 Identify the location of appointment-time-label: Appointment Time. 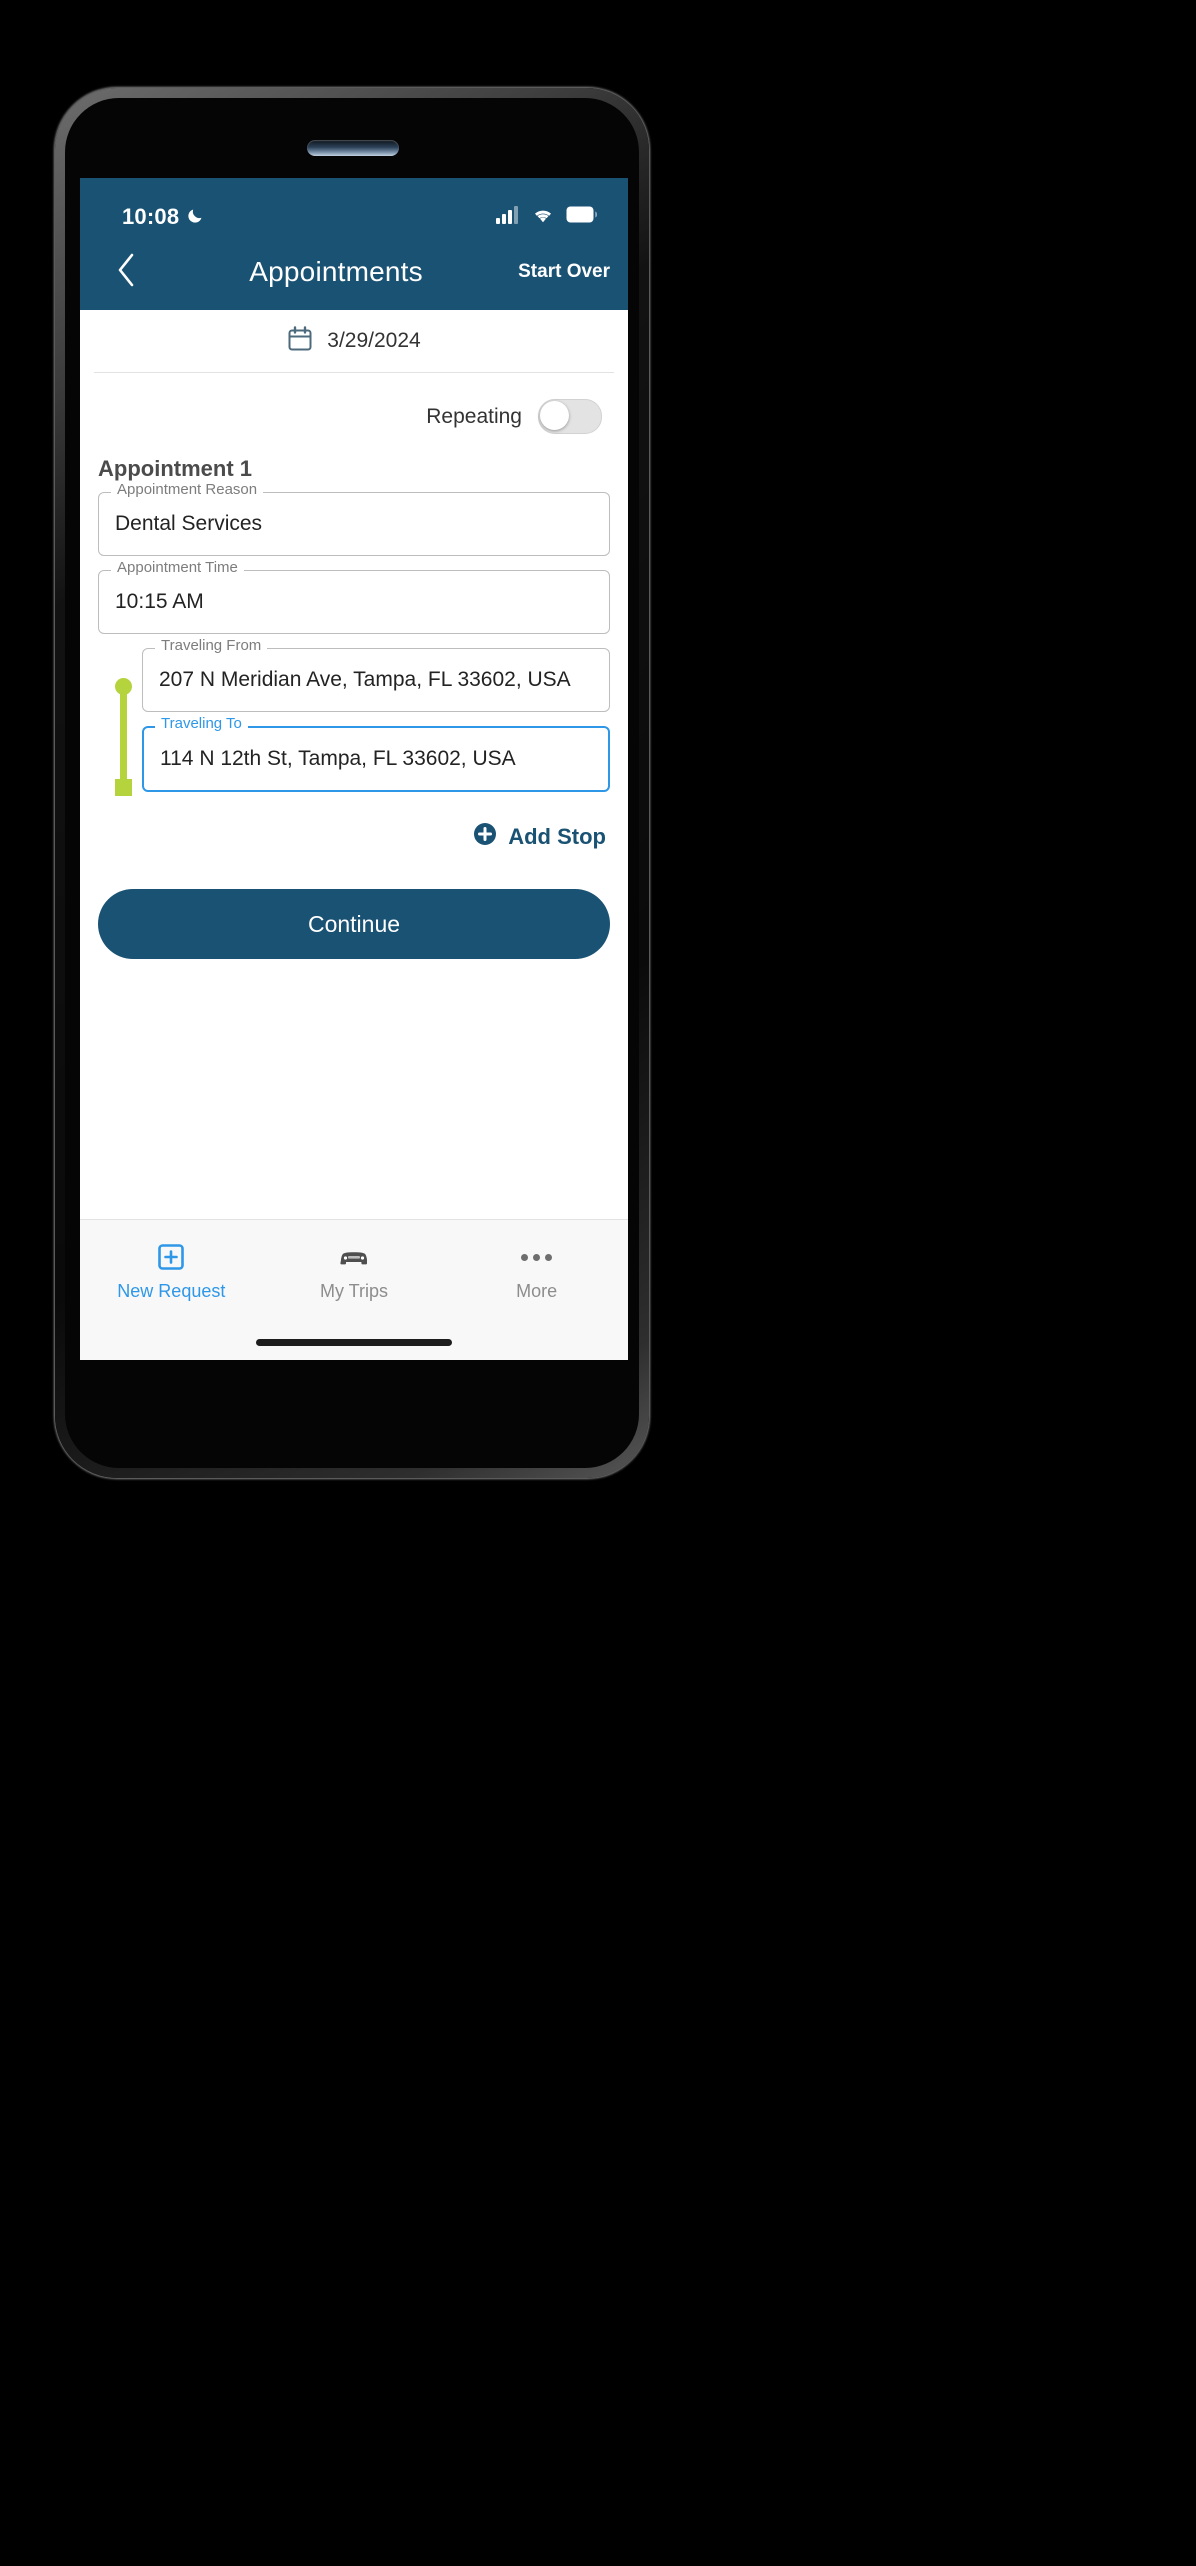
(177, 567).